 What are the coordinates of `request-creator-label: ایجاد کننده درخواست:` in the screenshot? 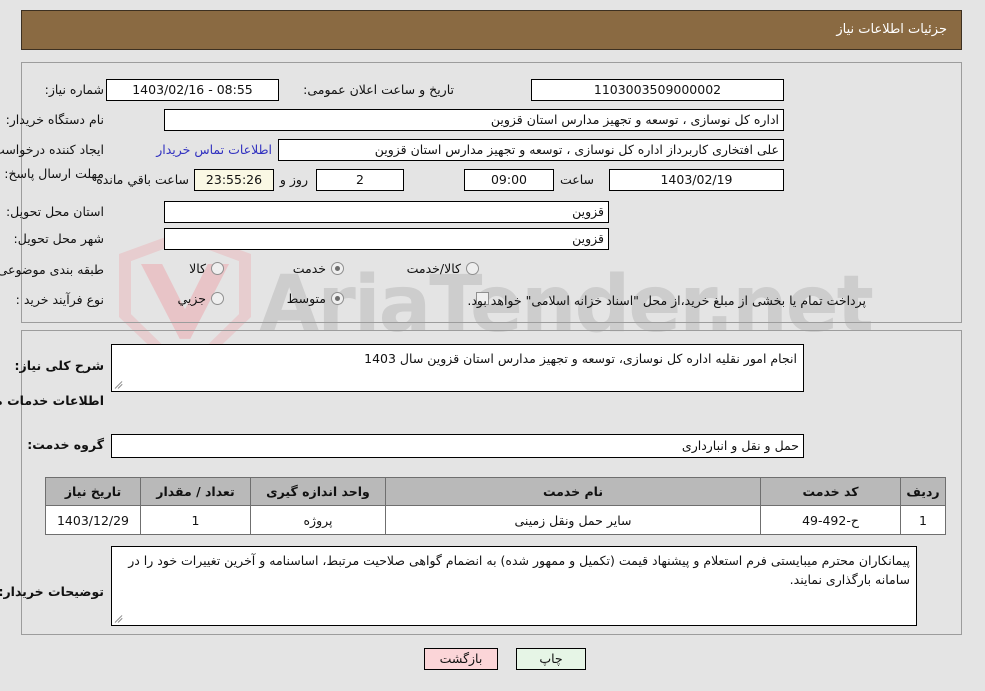 It's located at (52, 149).